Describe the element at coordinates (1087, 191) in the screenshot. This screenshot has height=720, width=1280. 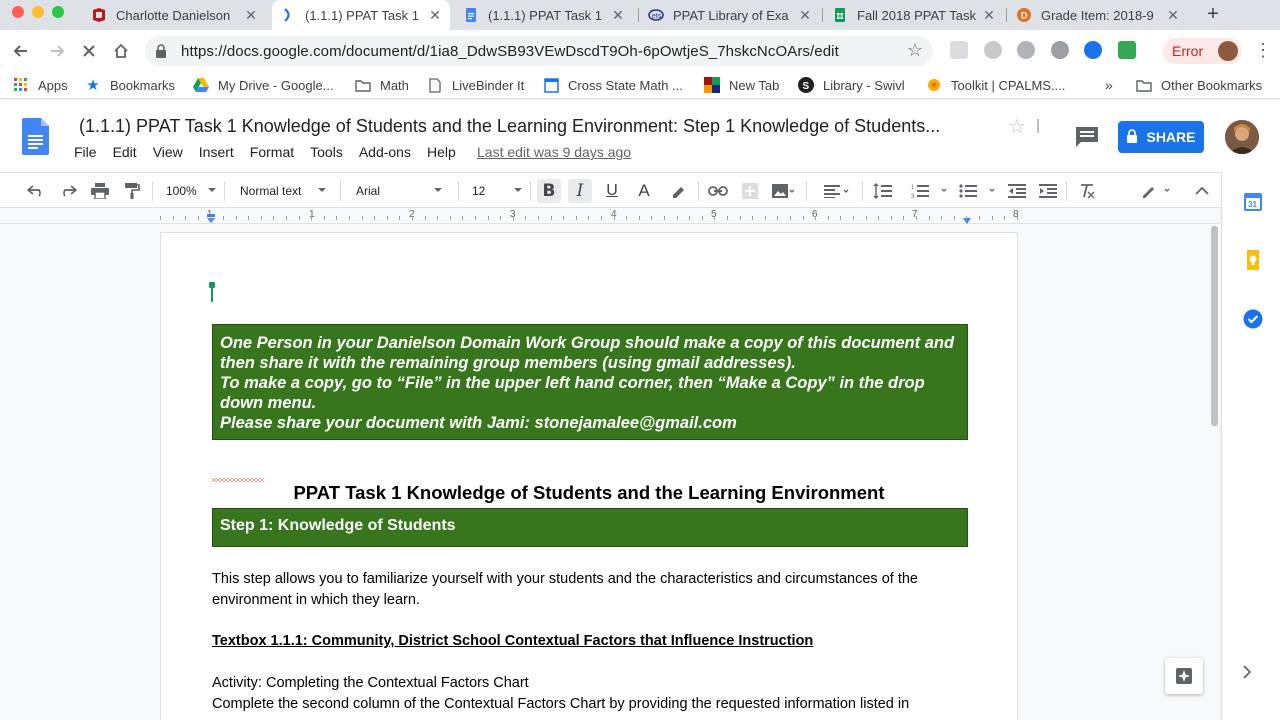
I see `clear-formatting-icon` at that location.